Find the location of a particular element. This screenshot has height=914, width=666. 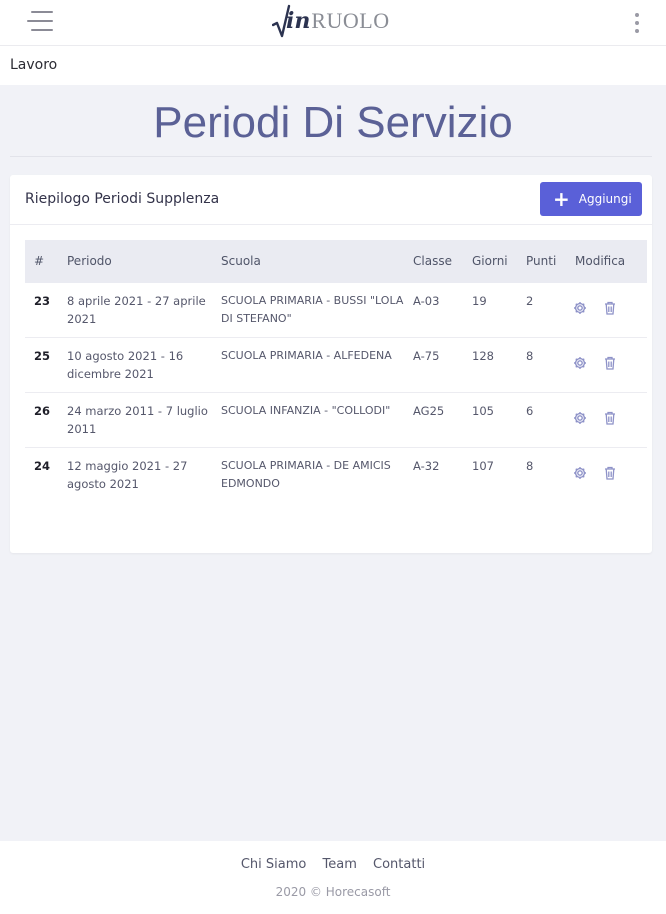

footer-links: Chi Siamo Team Contatti is located at coordinates (333, 864).